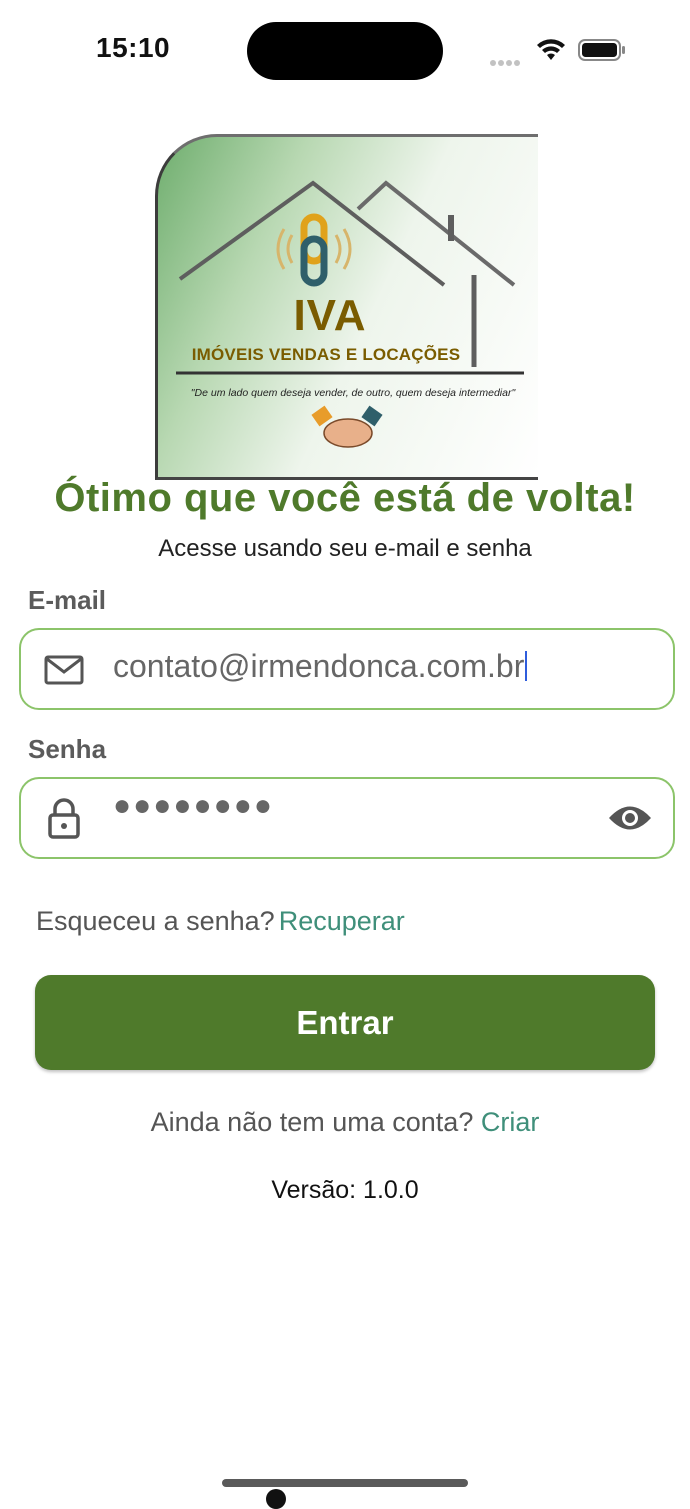  What do you see at coordinates (347, 818) in the screenshot?
I see `password-field: ●●●●●●●●` at bounding box center [347, 818].